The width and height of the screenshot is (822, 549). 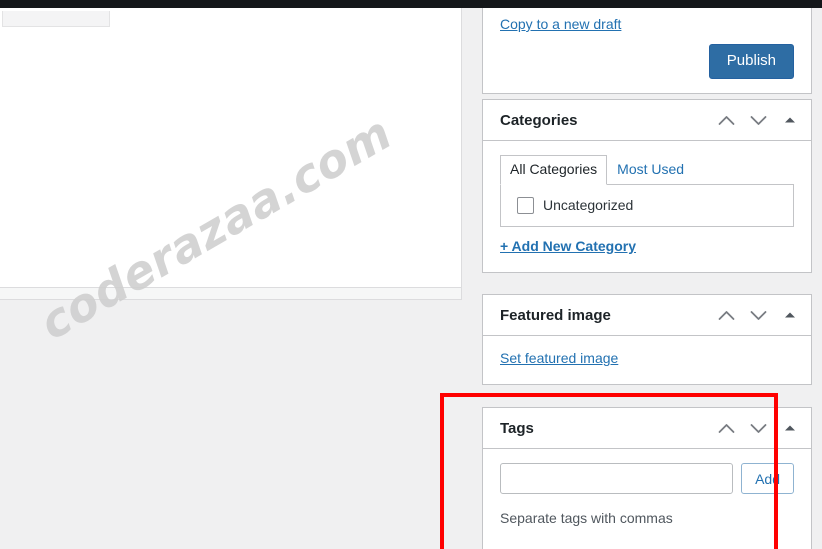 What do you see at coordinates (539, 120) in the screenshot?
I see `categories-panel-title: Categories` at bounding box center [539, 120].